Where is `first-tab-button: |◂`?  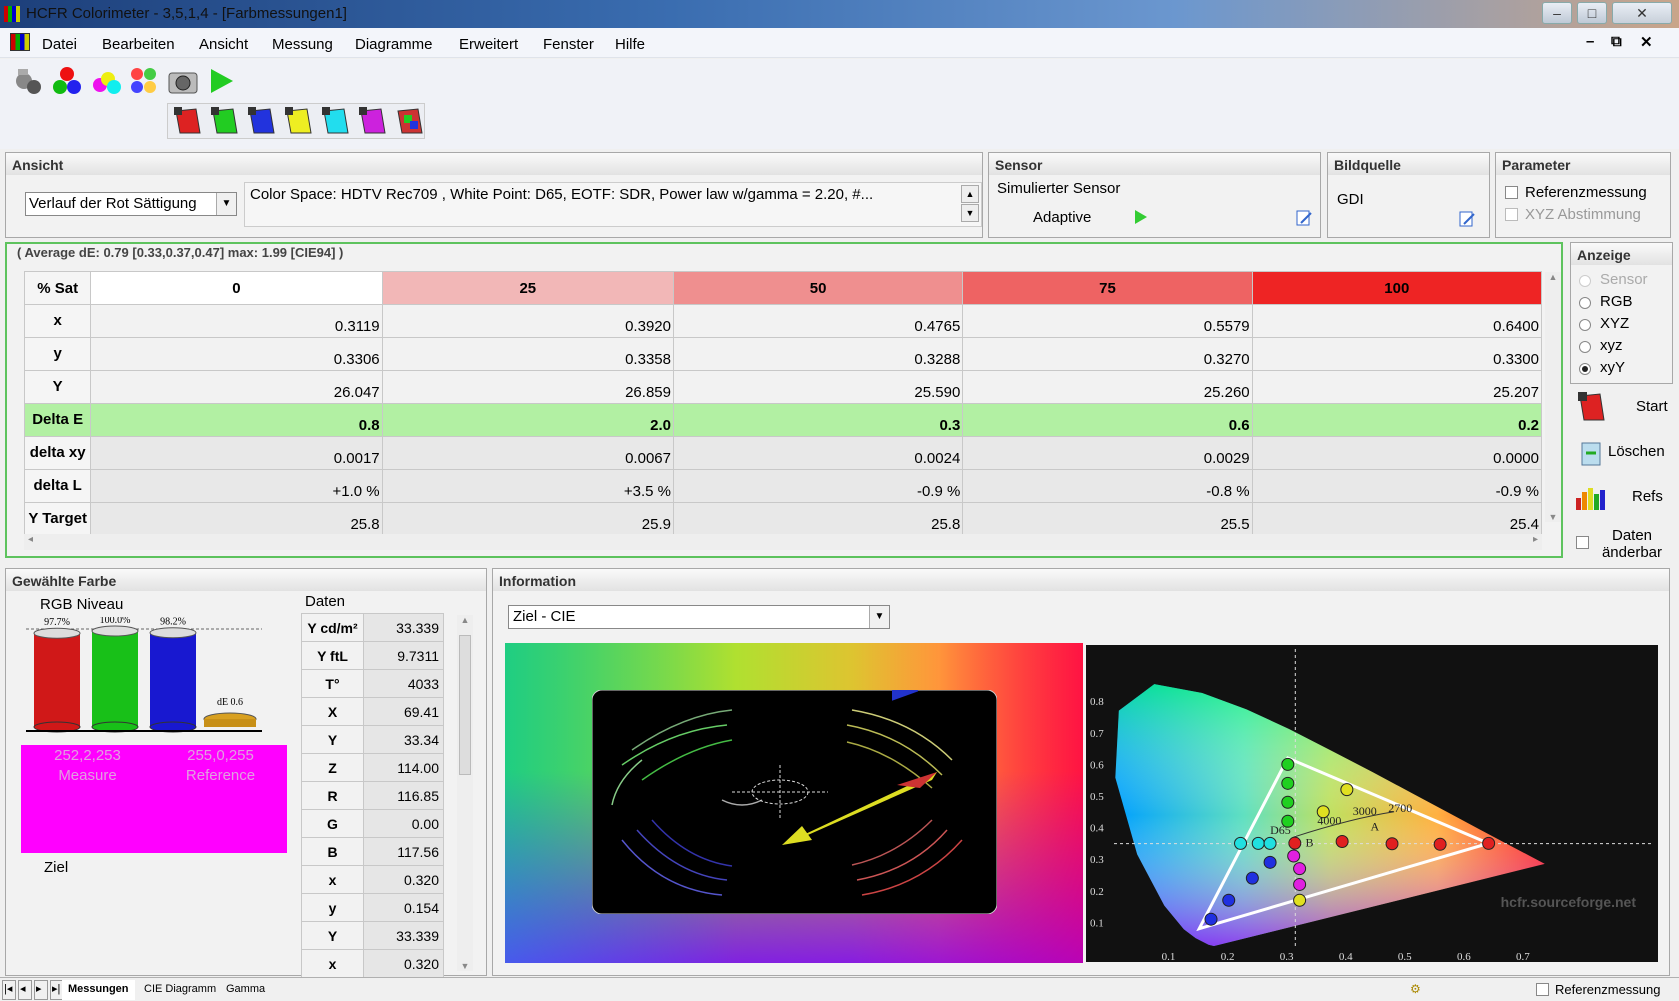
first-tab-button: |◂ is located at coordinates (9, 990).